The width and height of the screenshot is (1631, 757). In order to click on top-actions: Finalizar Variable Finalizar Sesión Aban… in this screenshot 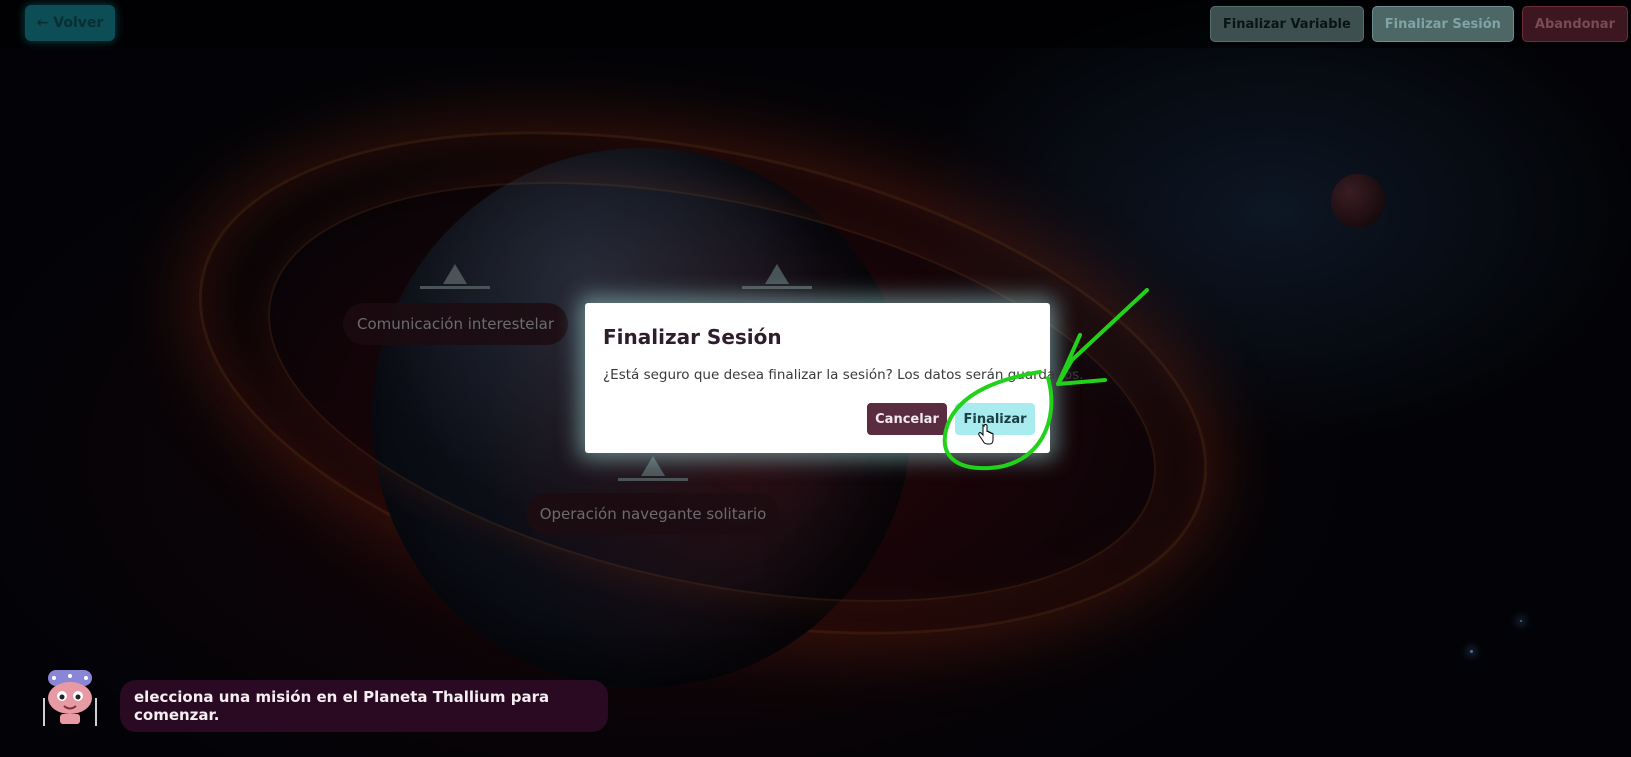, I will do `click(1418, 24)`.